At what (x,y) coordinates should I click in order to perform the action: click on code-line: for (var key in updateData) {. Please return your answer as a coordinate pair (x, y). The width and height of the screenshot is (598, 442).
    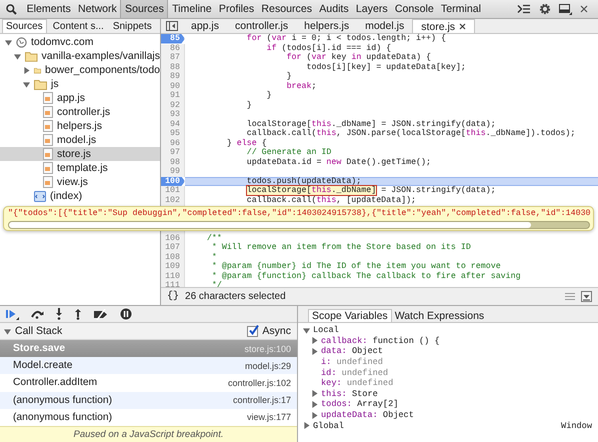
    Looking at the image, I should click on (359, 57).